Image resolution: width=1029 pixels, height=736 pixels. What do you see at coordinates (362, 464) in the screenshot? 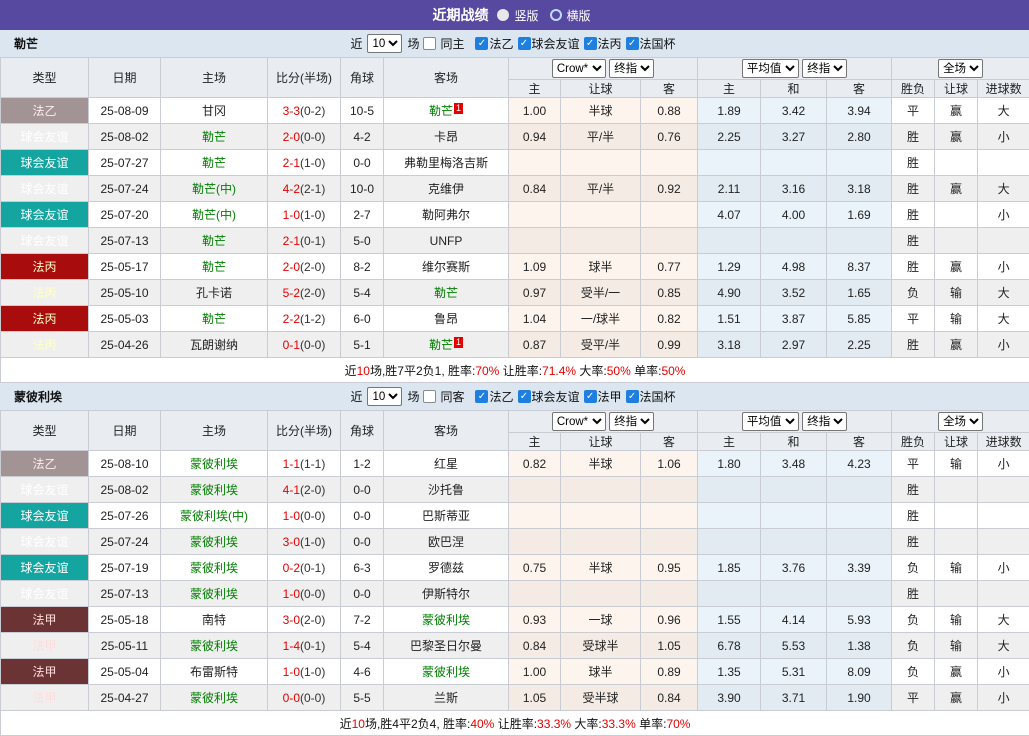
I see `corner-score: 1-2` at bounding box center [362, 464].